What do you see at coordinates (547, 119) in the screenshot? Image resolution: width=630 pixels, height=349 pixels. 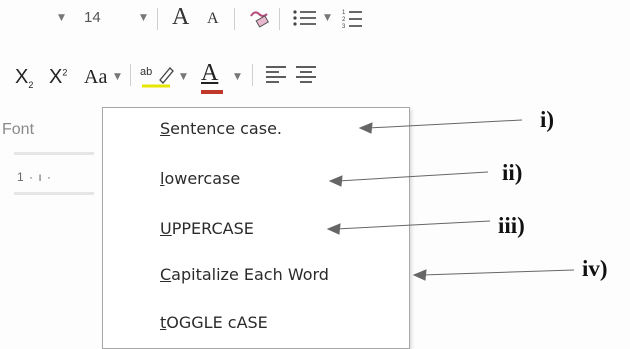 I see `annotation-marker: i)` at bounding box center [547, 119].